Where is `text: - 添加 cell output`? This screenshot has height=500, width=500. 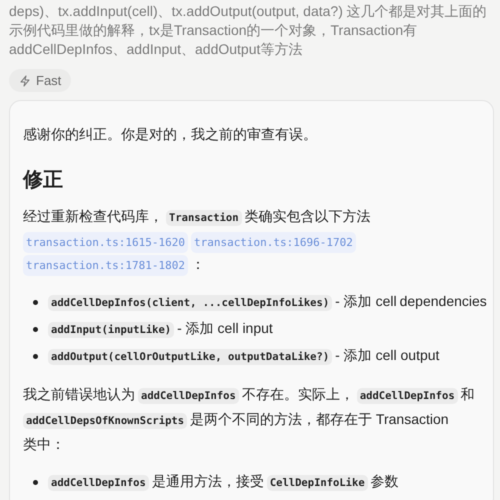 text: - 添加 cell output is located at coordinates (387, 355).